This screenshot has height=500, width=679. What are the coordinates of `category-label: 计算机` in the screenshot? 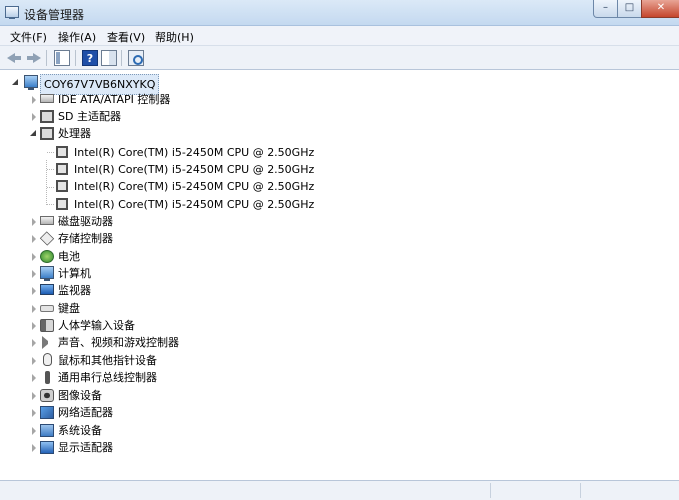 It's located at (74, 273).